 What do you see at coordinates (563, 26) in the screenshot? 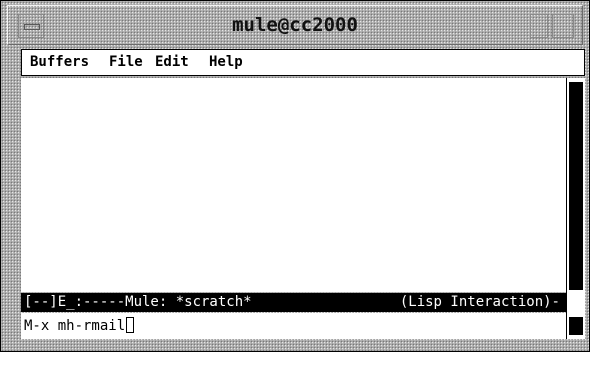
I see `maximize-icon` at bounding box center [563, 26].